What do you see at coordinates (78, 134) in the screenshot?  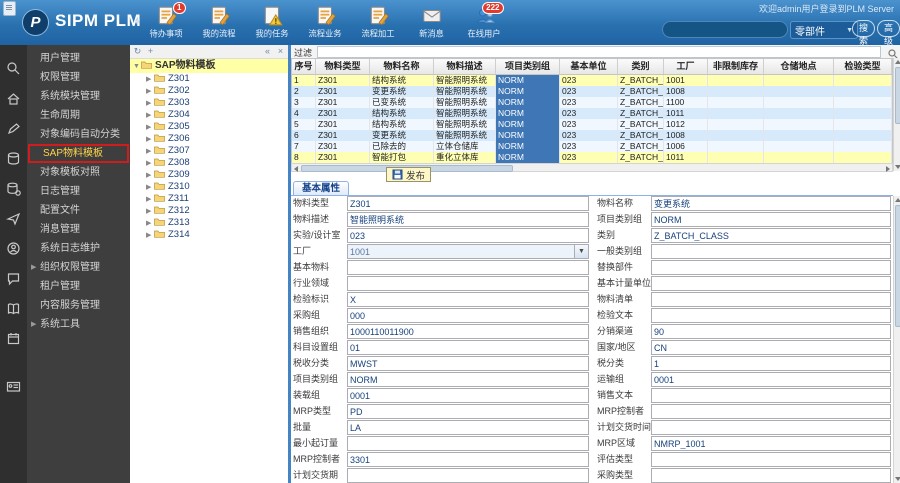 I see `sidebar-item: 对象编码自动分类` at bounding box center [78, 134].